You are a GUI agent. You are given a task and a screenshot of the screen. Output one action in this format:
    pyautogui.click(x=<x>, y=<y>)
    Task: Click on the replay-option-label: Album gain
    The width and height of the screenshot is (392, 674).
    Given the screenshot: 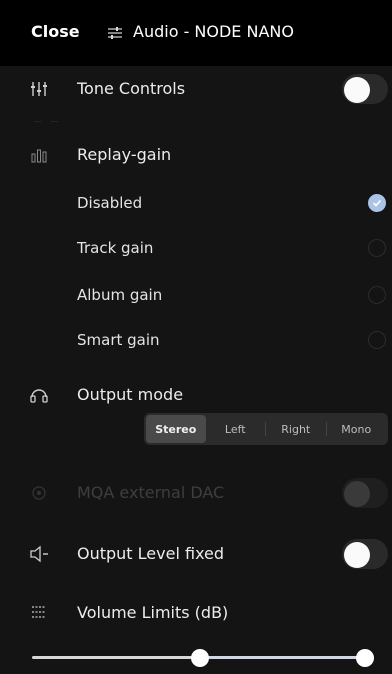 What is the action you would take?
    pyautogui.click(x=120, y=295)
    